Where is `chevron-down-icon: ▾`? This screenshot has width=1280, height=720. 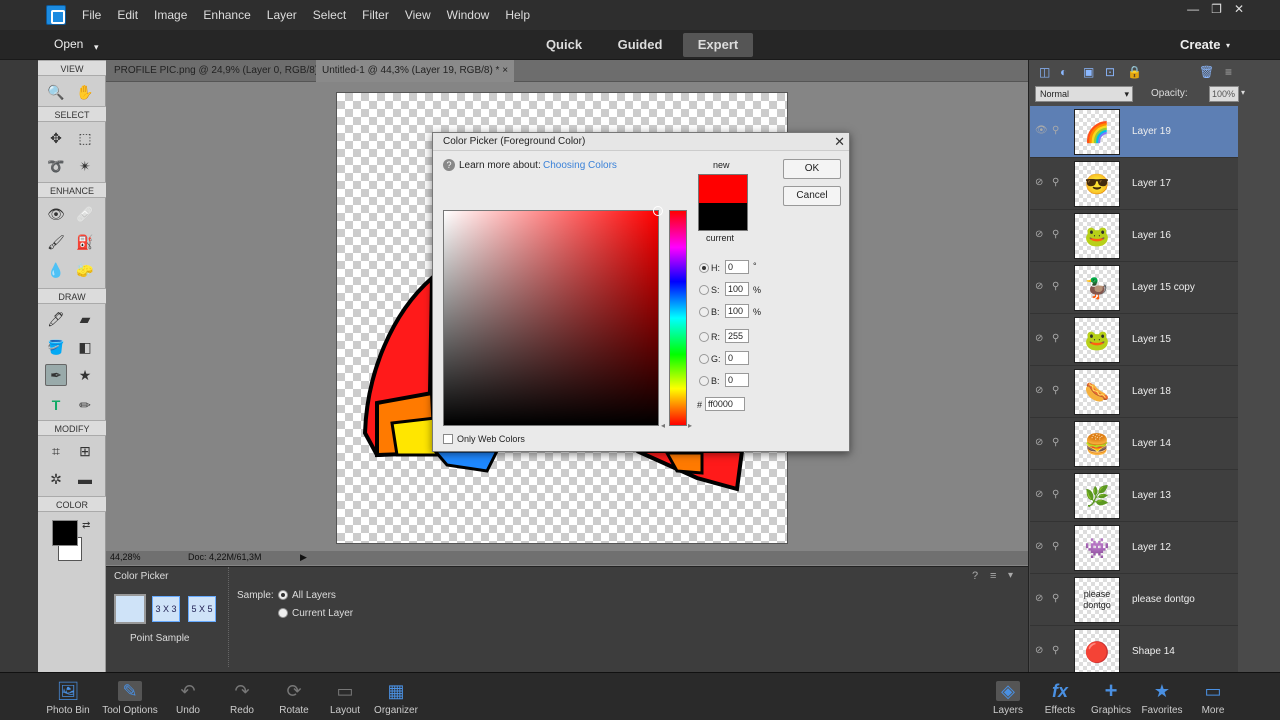
chevron-down-icon: ▾ is located at coordinates (1243, 92).